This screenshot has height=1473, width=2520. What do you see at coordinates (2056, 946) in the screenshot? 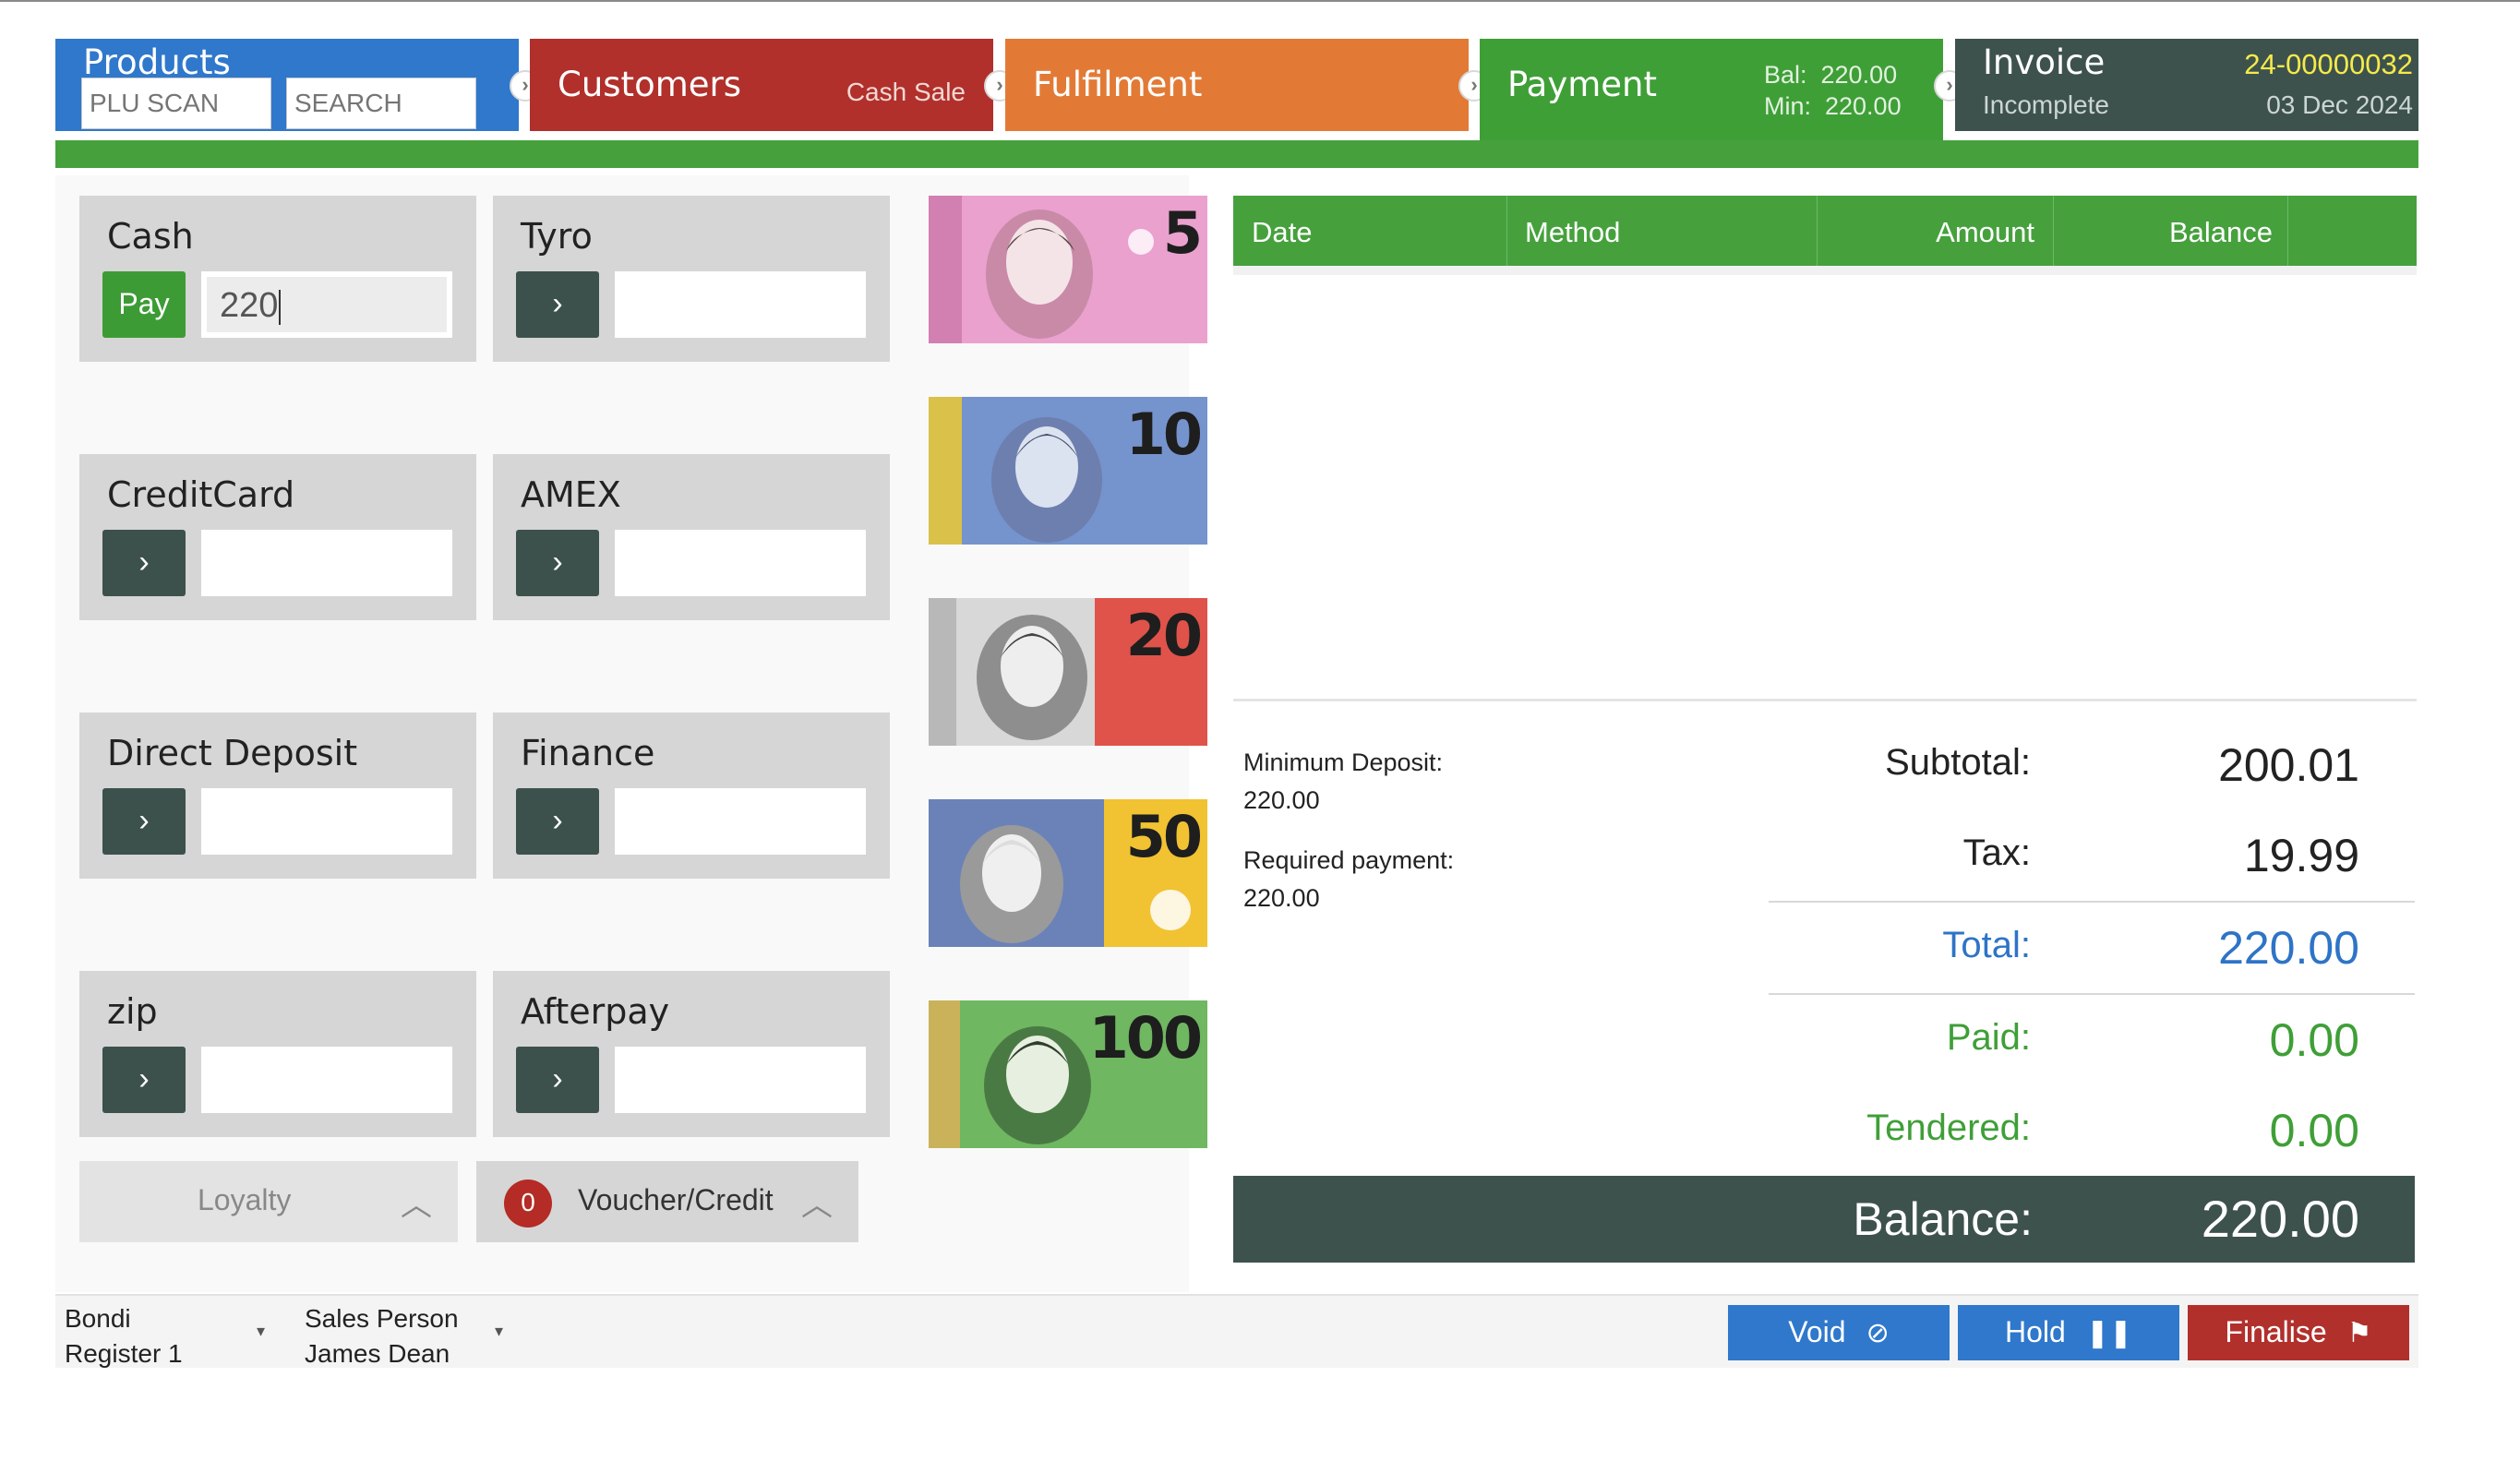
I see `total-row: Total: 220.00` at bounding box center [2056, 946].